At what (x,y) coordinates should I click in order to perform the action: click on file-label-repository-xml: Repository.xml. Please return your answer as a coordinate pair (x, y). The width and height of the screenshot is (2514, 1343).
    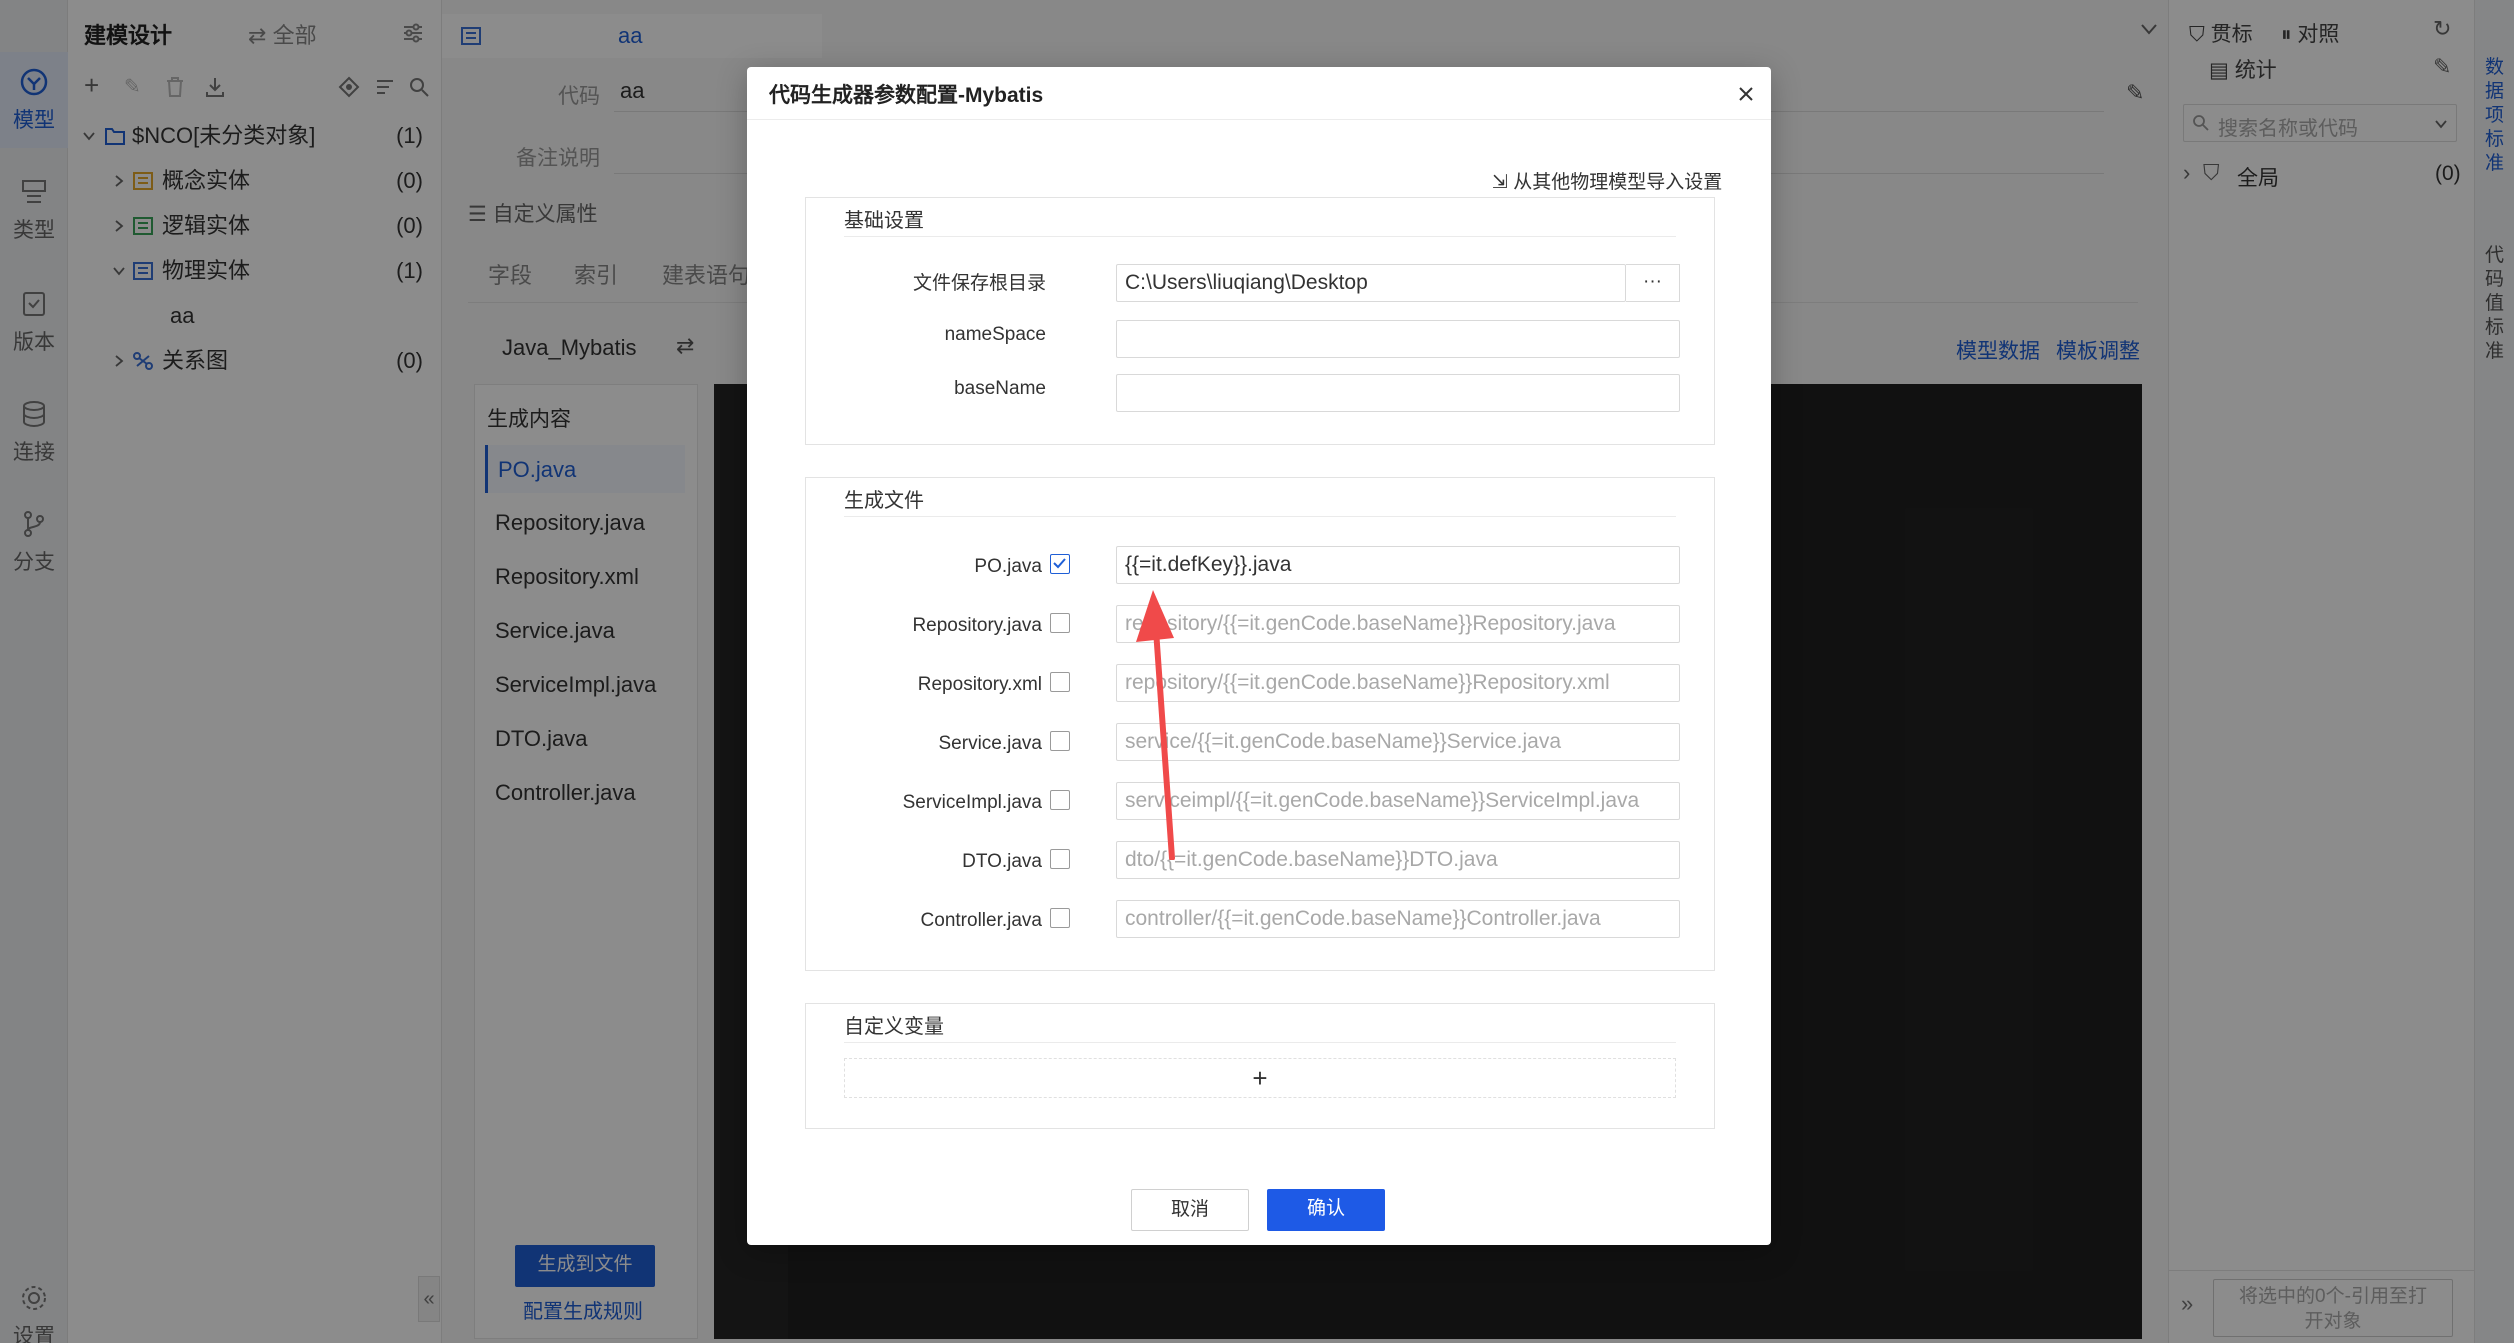
    Looking at the image, I should click on (979, 684).